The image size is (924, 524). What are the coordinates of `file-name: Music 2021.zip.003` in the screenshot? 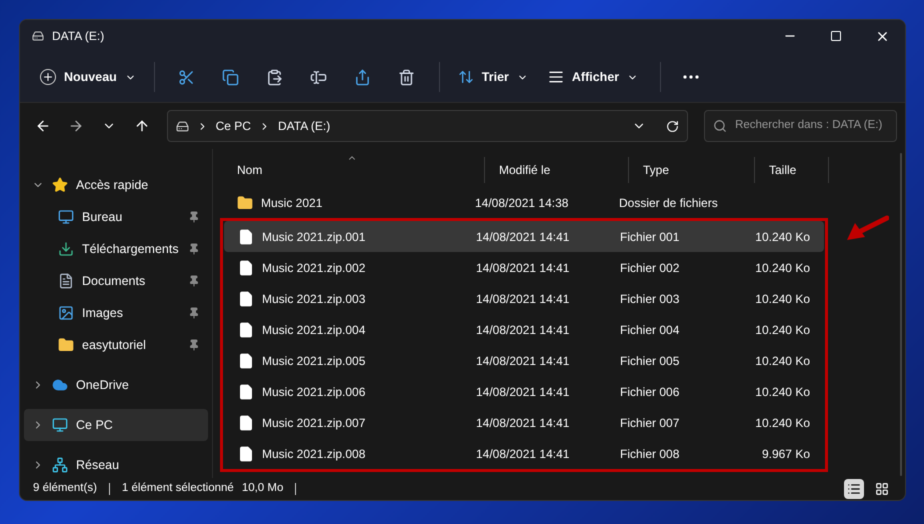 It's located at (314, 299).